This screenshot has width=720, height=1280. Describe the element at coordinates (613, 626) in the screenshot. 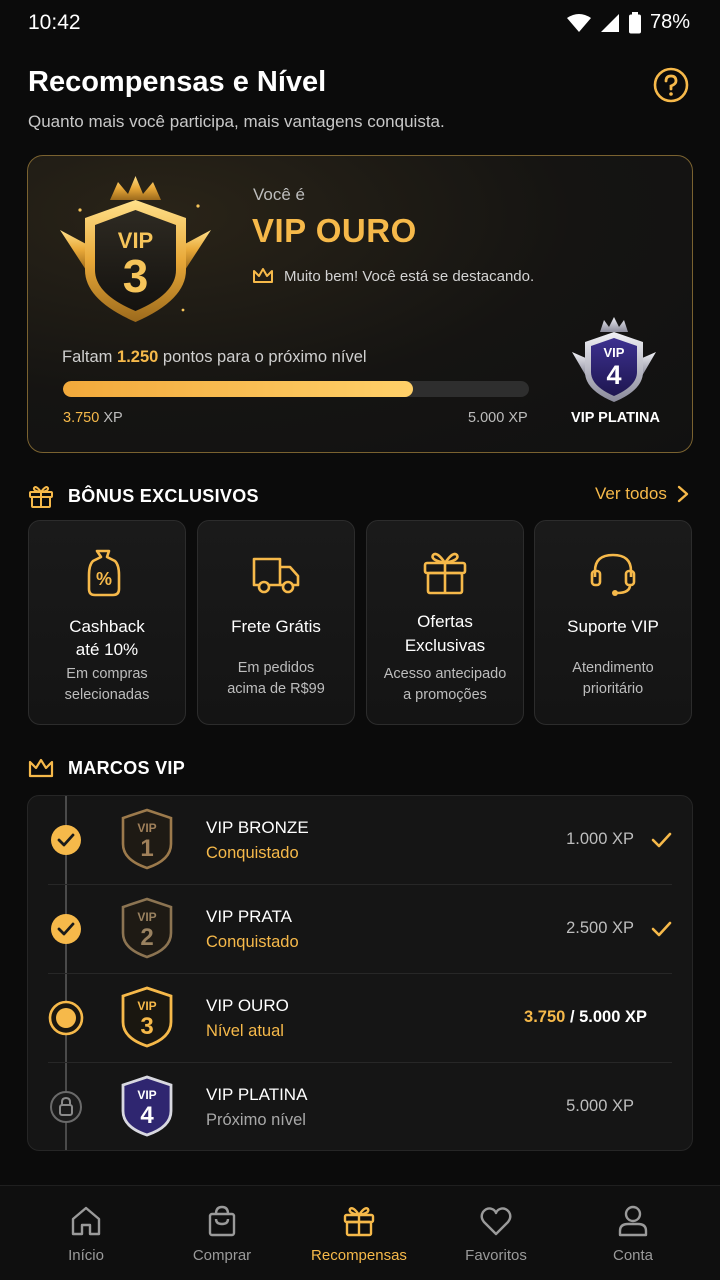

I see `bonus-title-line1: Suporte VIP` at that location.